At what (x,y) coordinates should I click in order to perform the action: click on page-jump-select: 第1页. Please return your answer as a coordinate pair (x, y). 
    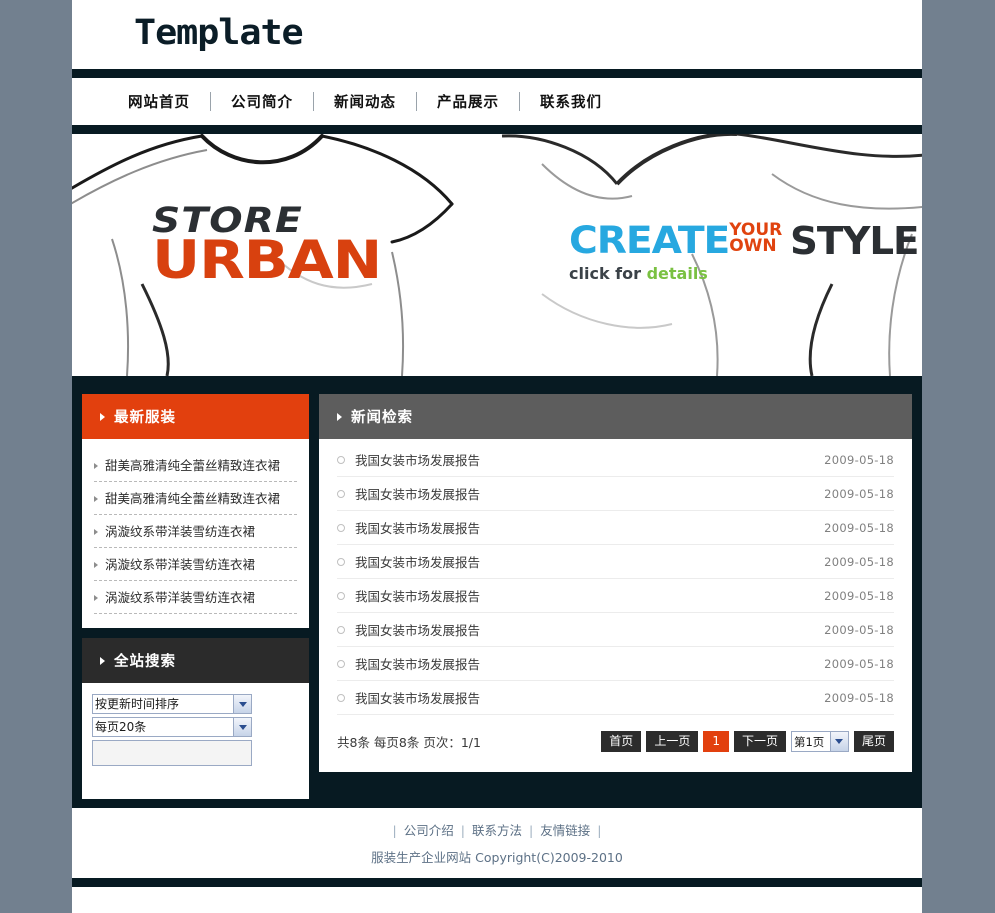
    Looking at the image, I should click on (819, 741).